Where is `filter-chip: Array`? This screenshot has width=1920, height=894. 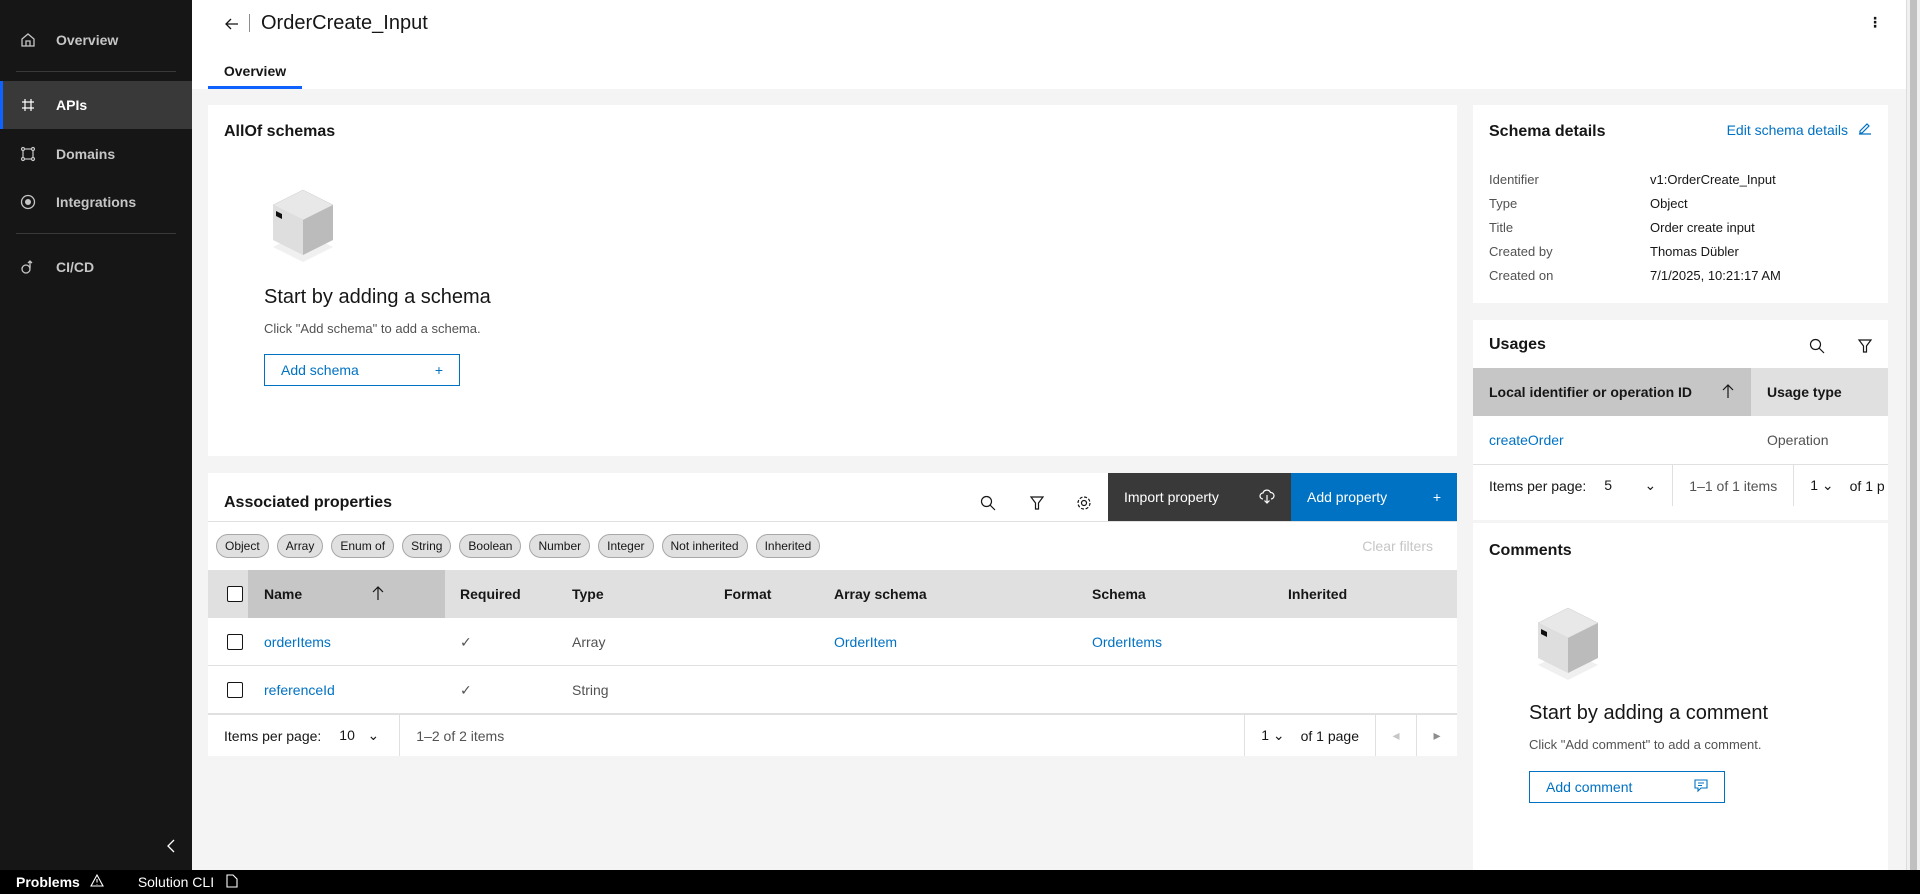 filter-chip: Array is located at coordinates (300, 546).